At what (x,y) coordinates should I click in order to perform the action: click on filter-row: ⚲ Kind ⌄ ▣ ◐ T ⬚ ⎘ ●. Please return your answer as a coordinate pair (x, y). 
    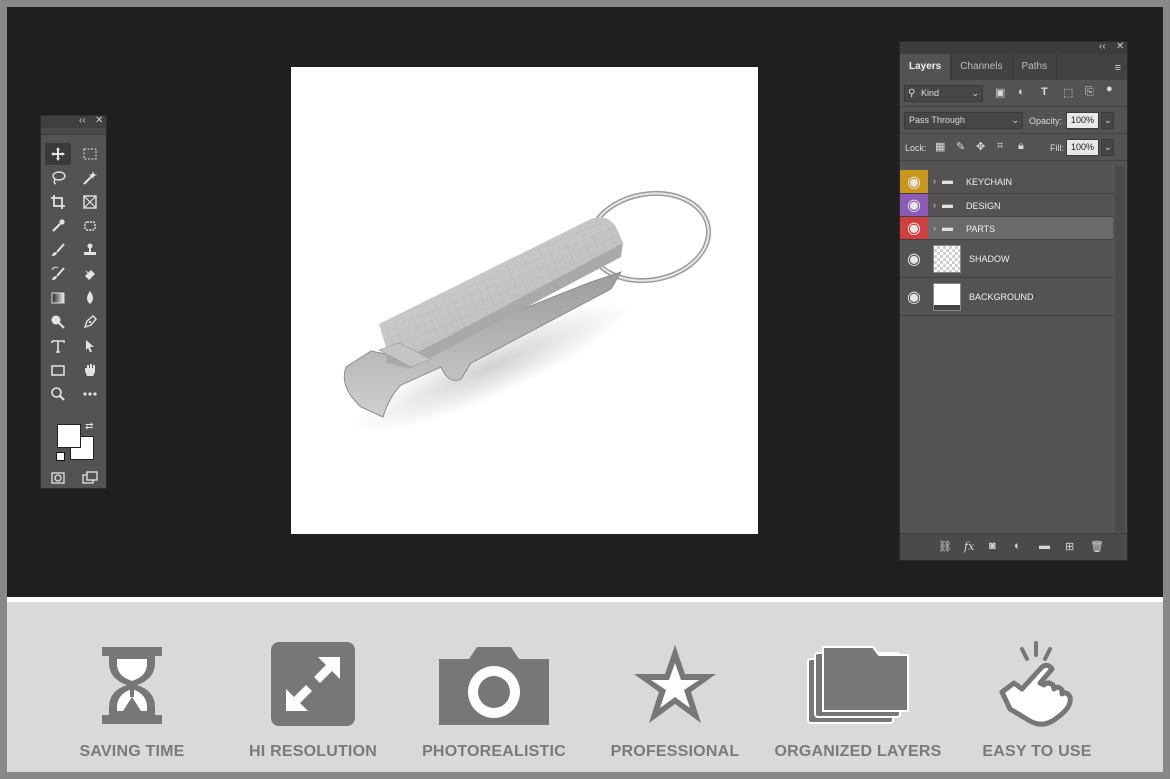
    Looking at the image, I should click on (1013, 93).